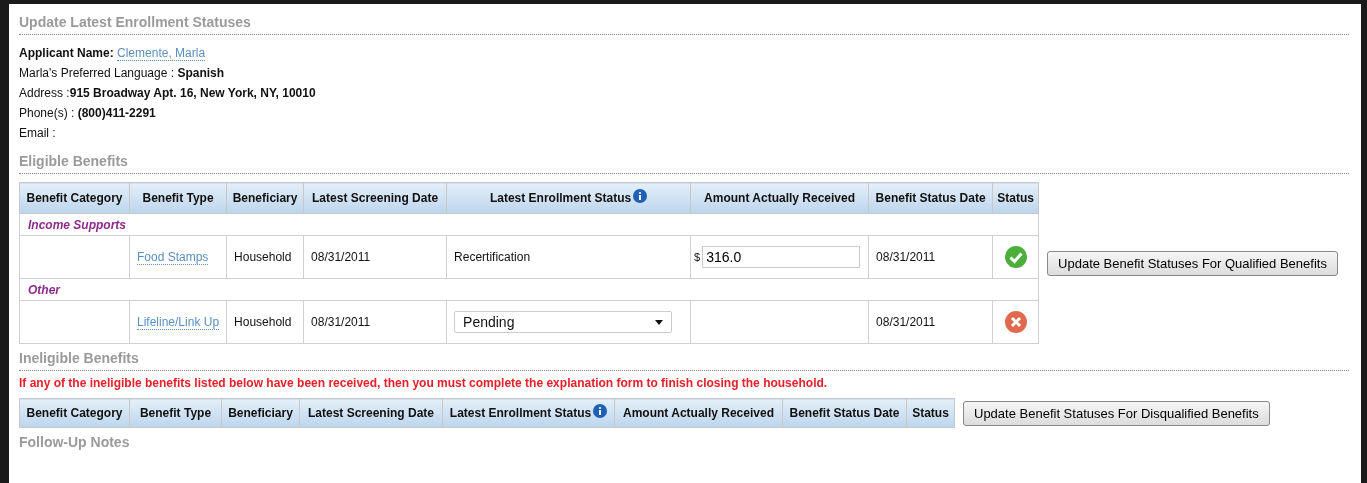 The height and width of the screenshot is (483, 1367). Describe the element at coordinates (424, 383) in the screenshot. I see `warning-message: If any of the ineligible benefits listed below have been received, then you must complete the explanation form to finish closing the household.` at that location.